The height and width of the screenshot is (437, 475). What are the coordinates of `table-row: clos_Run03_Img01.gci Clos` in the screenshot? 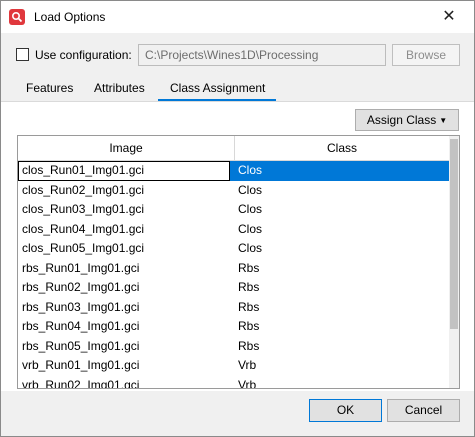 It's located at (233, 210).